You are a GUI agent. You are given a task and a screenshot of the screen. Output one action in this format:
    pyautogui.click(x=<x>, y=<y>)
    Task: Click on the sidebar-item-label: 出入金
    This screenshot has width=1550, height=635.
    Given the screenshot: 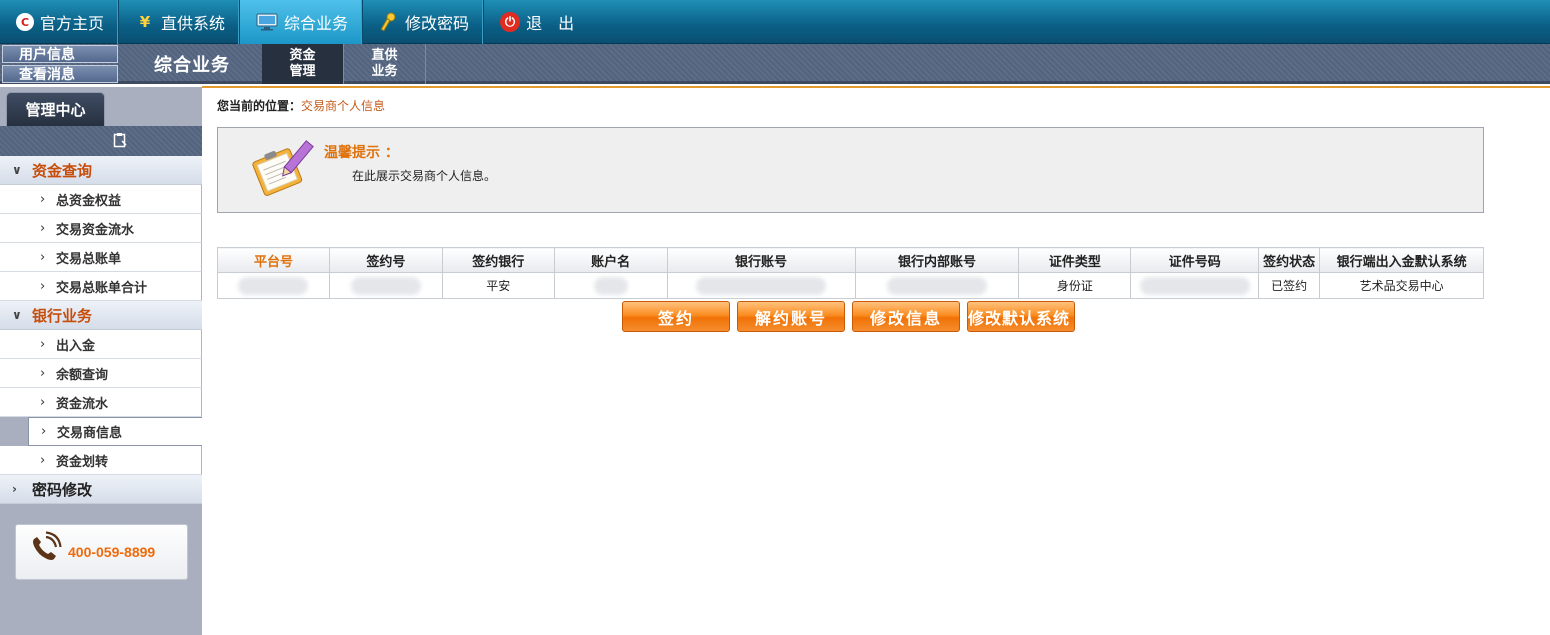 What is the action you would take?
    pyautogui.click(x=76, y=346)
    